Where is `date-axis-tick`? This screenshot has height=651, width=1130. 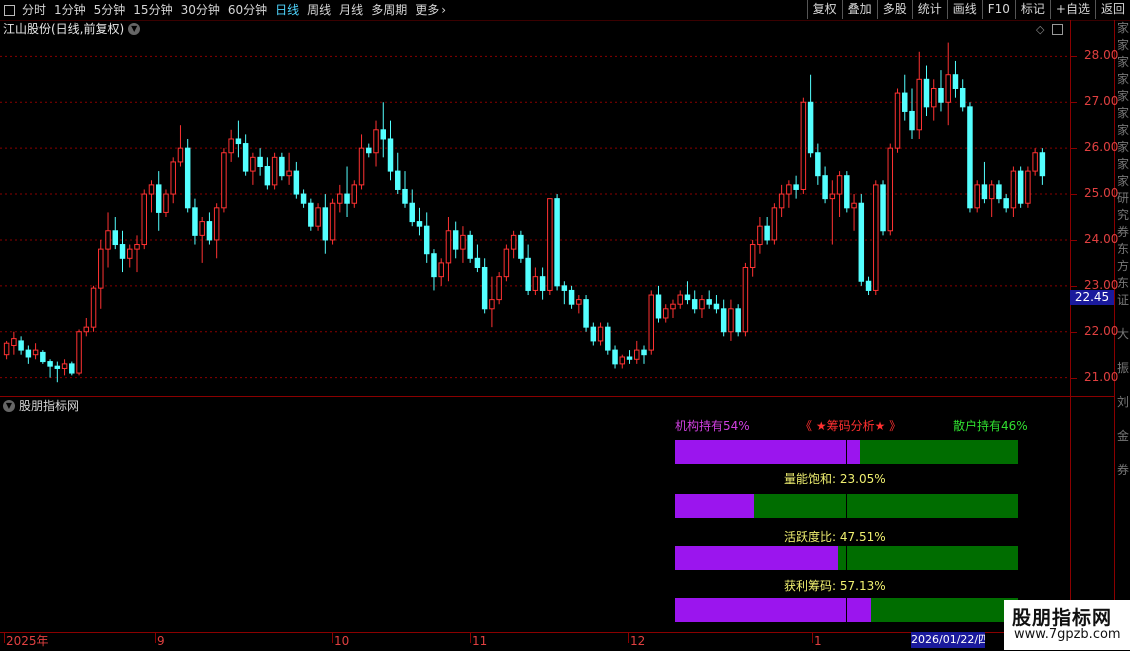
date-axis-tick is located at coordinates (812, 638).